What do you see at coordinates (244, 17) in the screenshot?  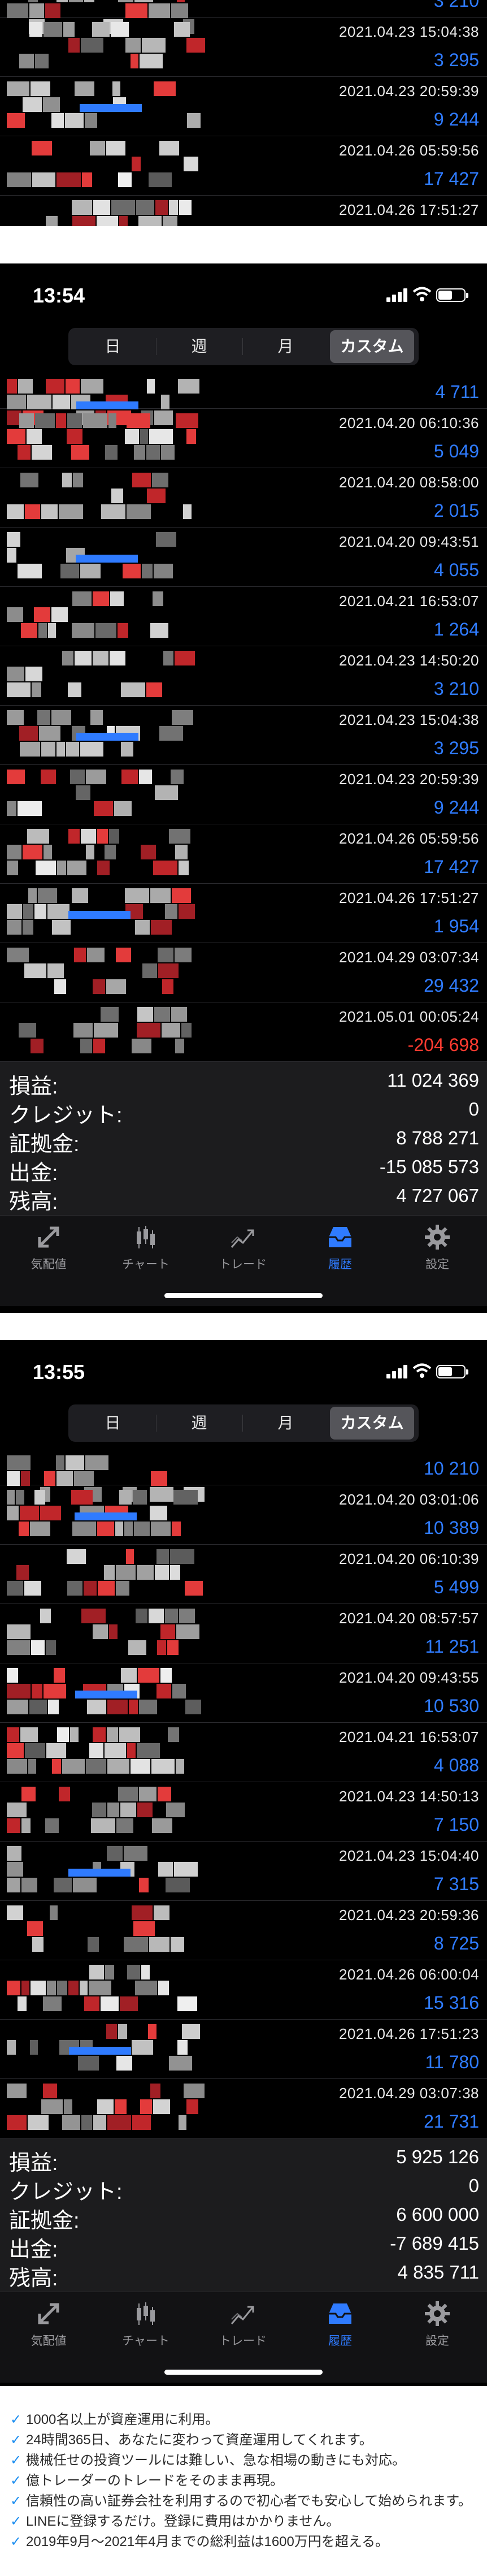 I see `history-row: 3 210` at bounding box center [244, 17].